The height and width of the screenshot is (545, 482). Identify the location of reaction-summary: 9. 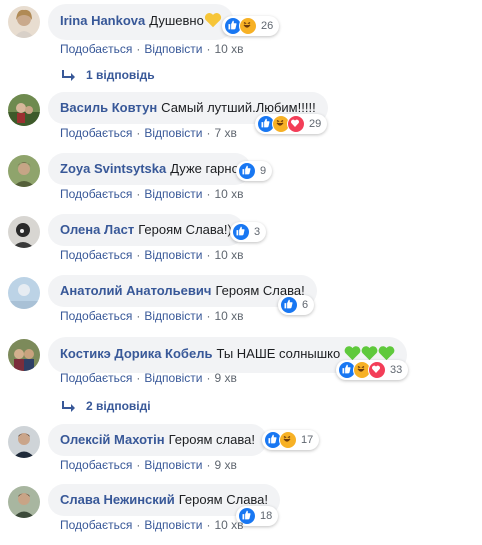
(254, 171).